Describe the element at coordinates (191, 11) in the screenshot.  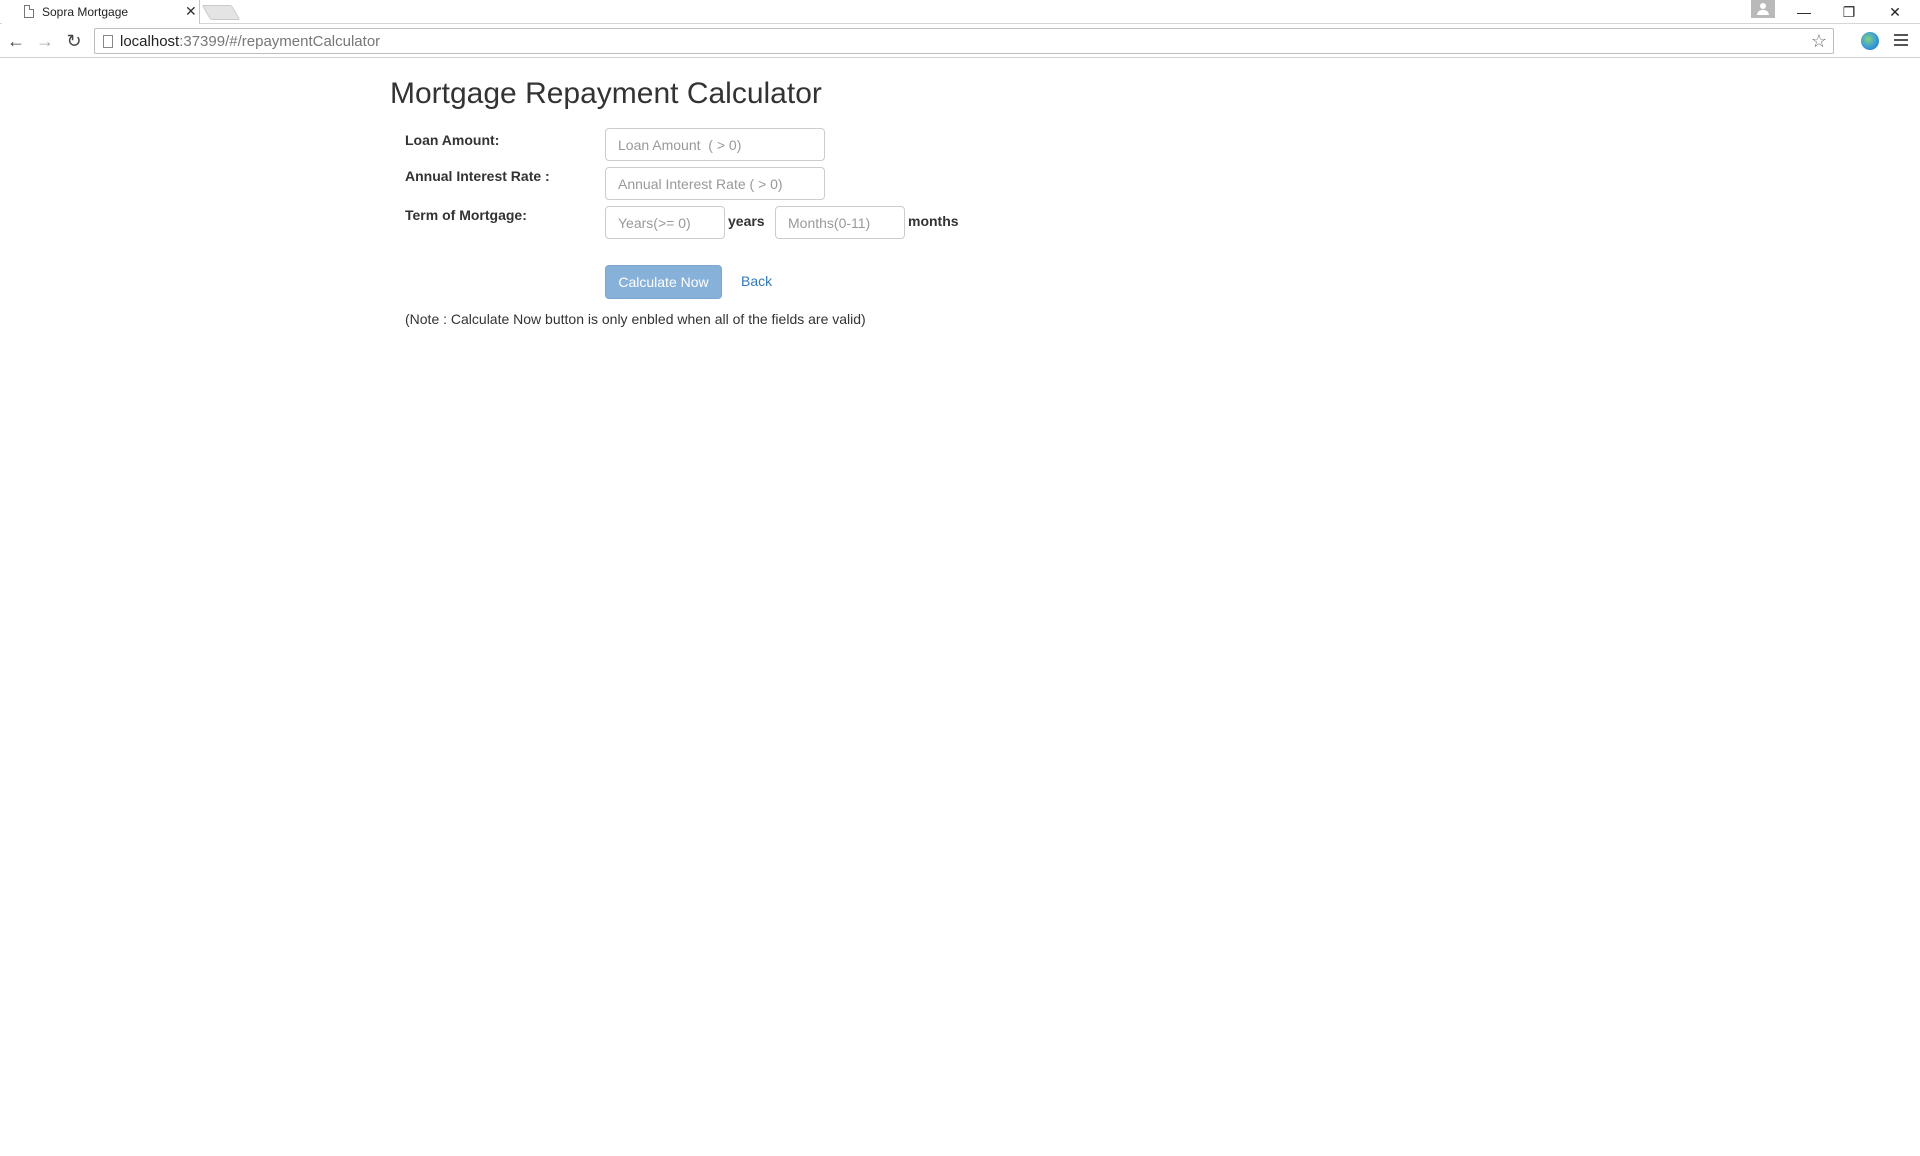
I see `tab-close-icon: ✕` at that location.